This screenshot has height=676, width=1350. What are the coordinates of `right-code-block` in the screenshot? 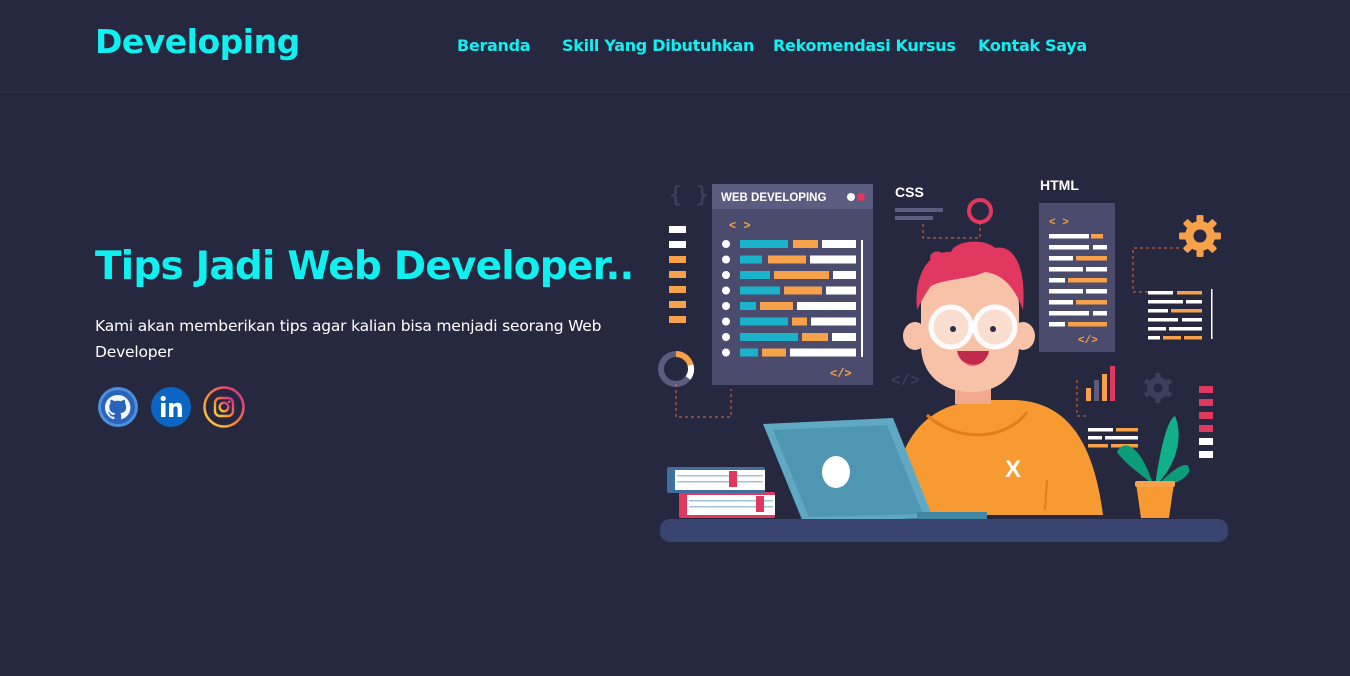 It's located at (1180, 314).